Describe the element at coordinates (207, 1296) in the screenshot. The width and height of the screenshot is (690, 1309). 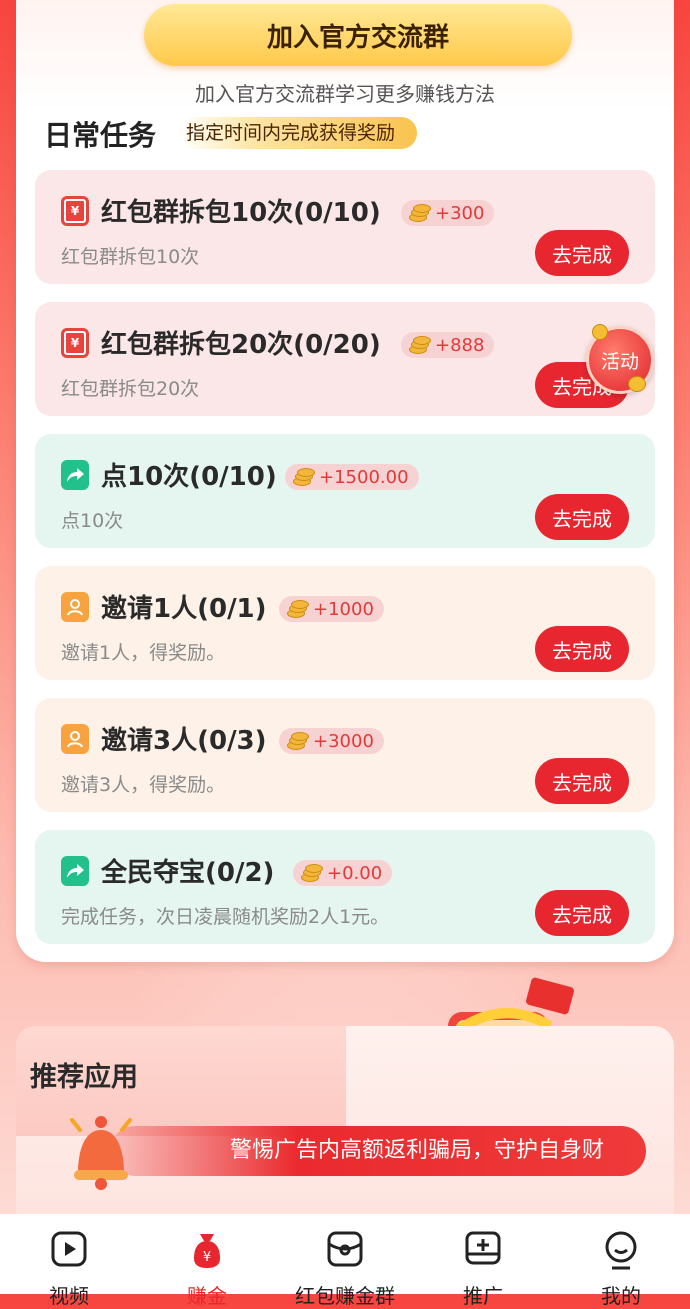
I see `tab-label: 赚金` at that location.